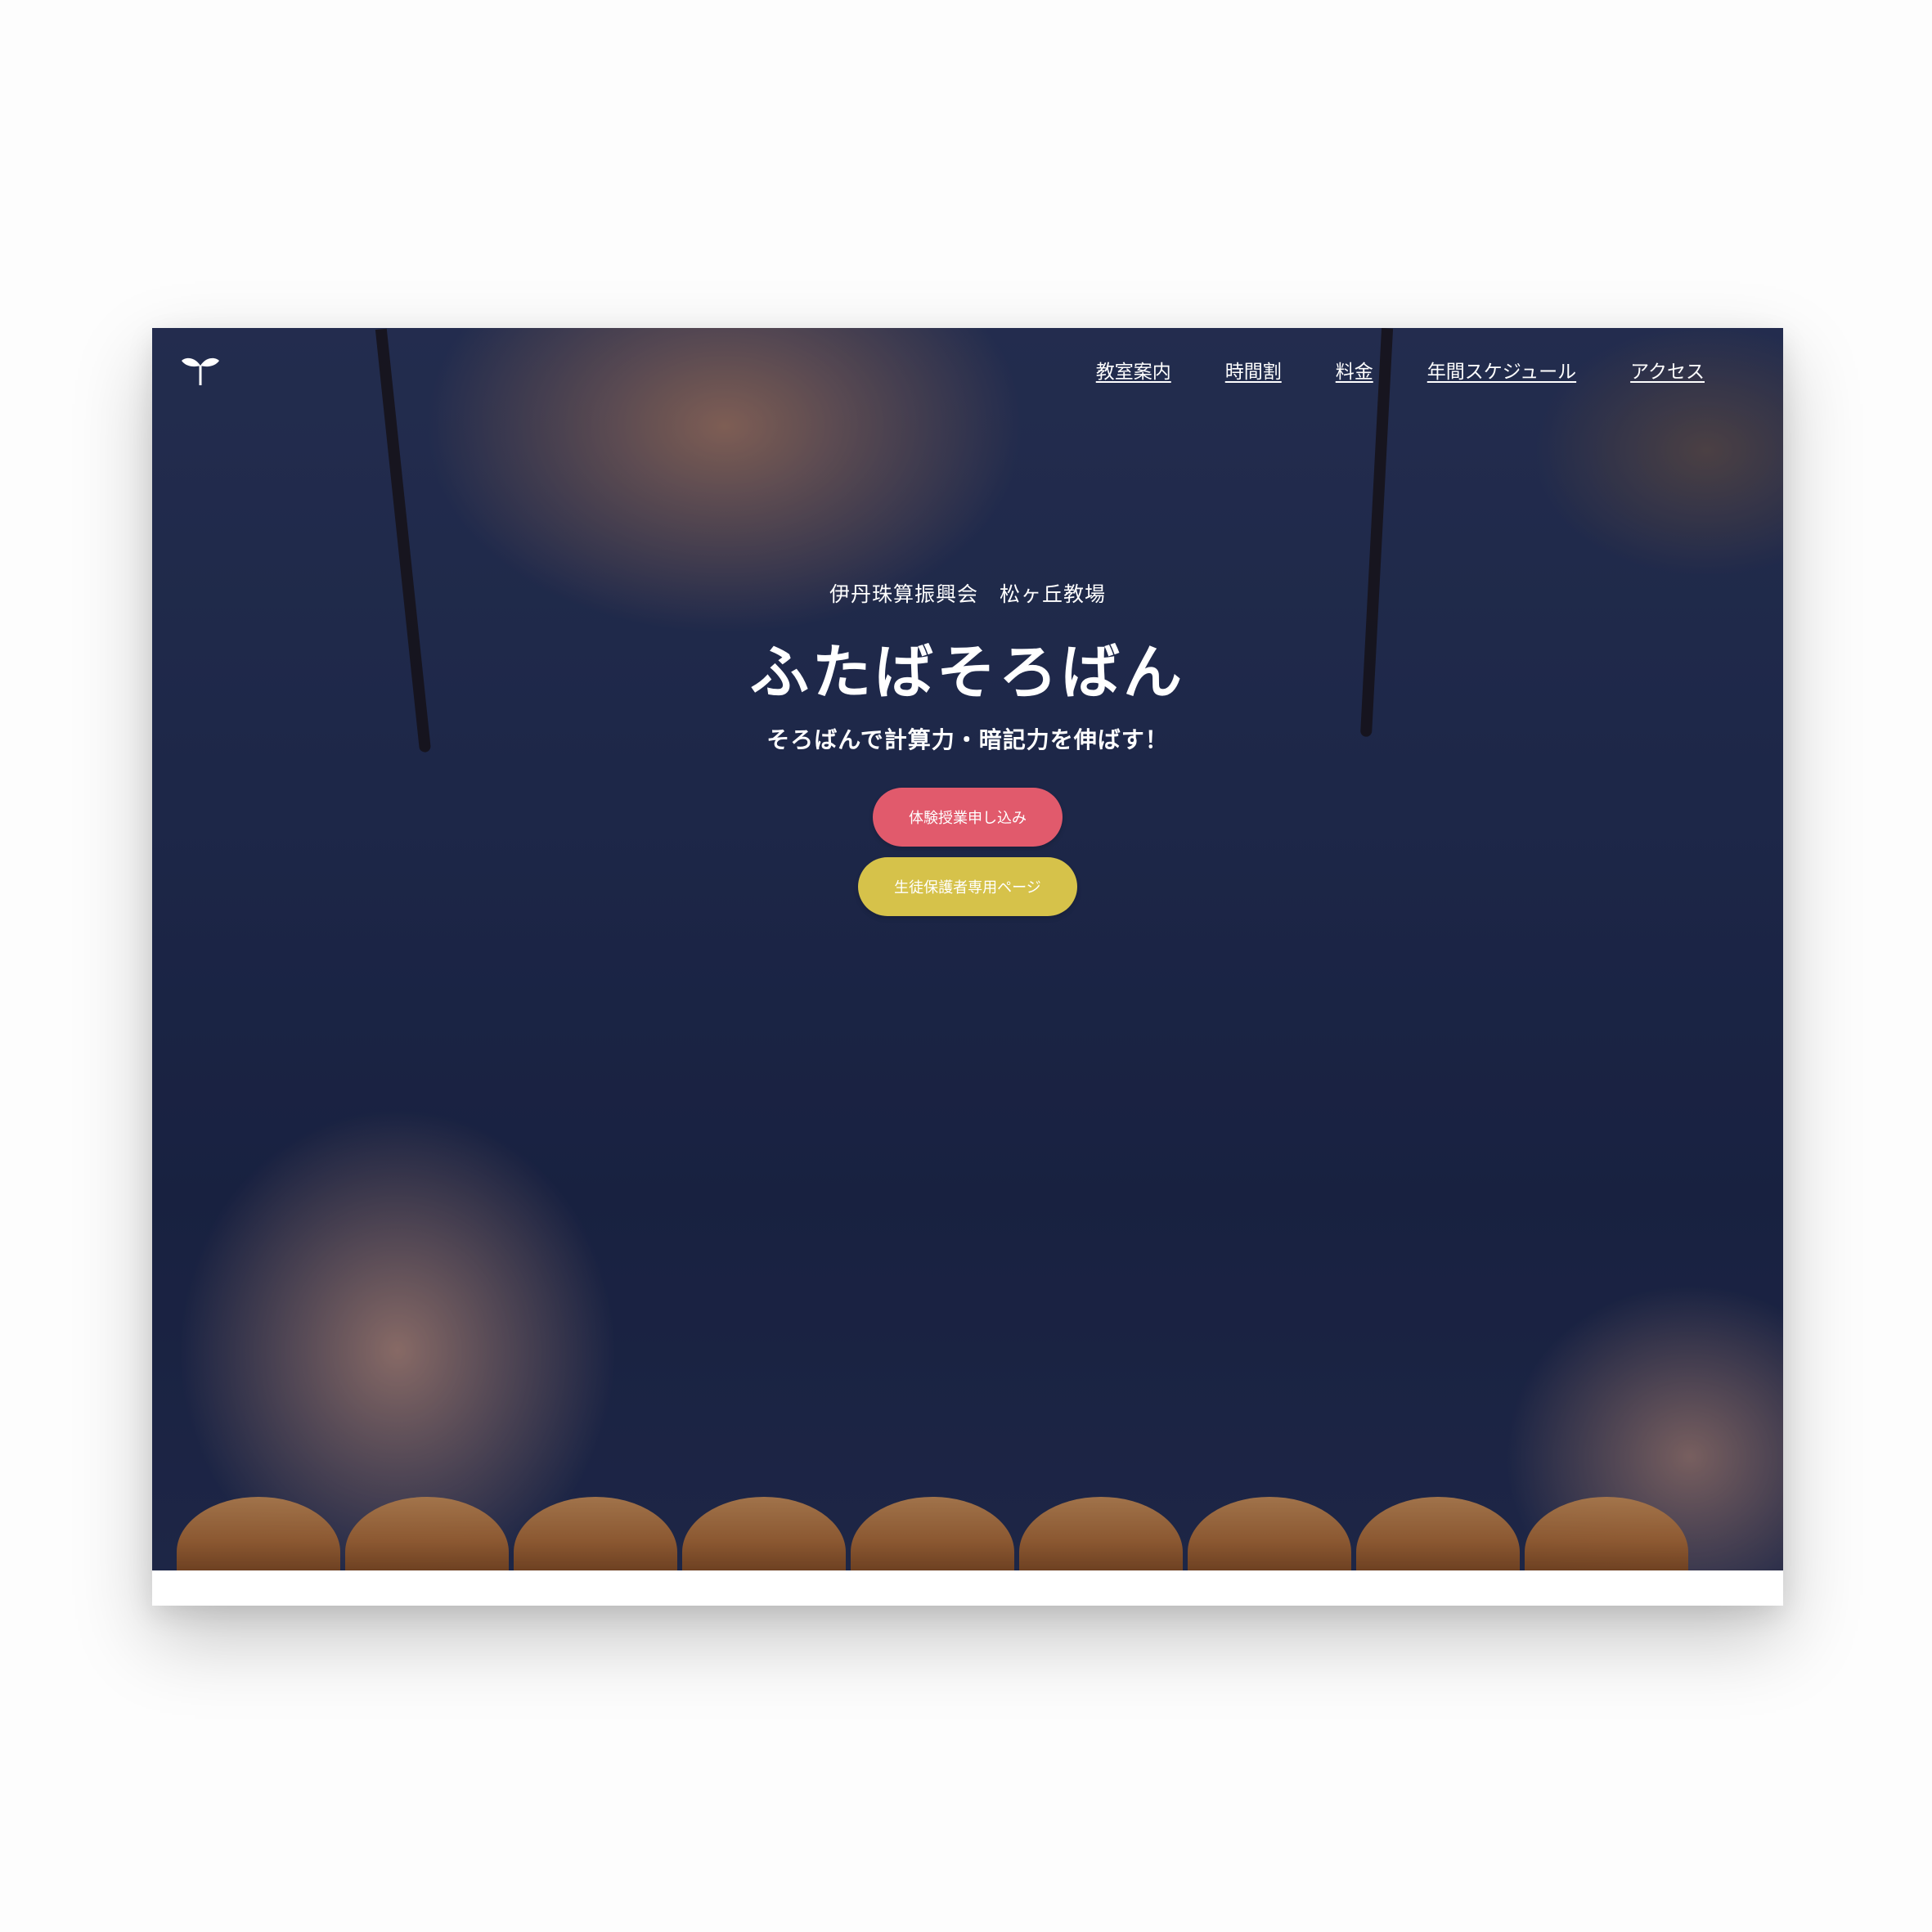 The width and height of the screenshot is (1932, 1932). What do you see at coordinates (967, 740) in the screenshot?
I see `hero-tagline: そろばんで計算力・暗記力を伸ばす！` at bounding box center [967, 740].